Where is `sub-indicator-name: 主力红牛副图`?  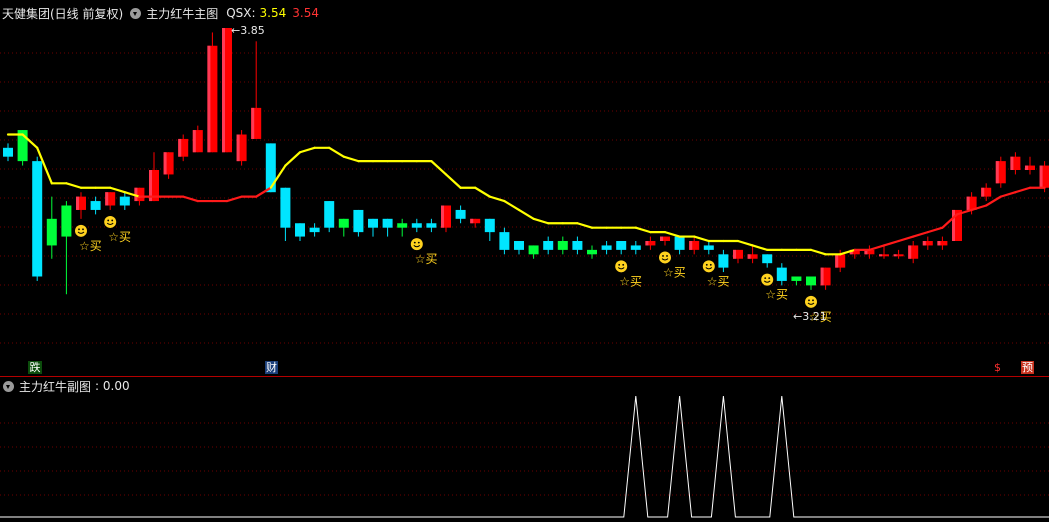 sub-indicator-name: 主力红牛副图 is located at coordinates (55, 386).